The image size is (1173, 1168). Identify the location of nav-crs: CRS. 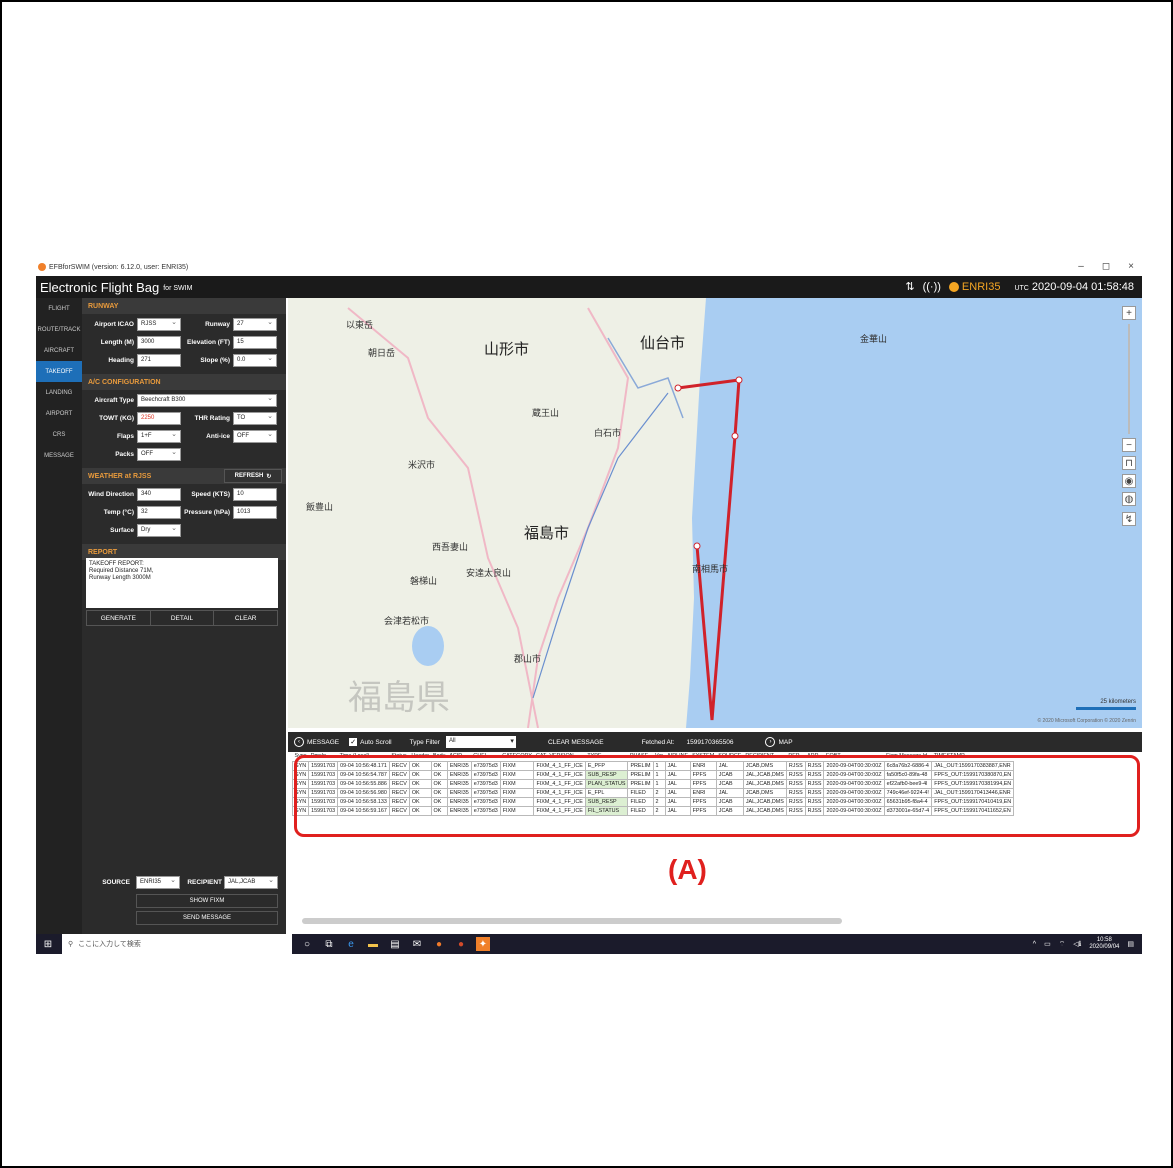
(59, 434).